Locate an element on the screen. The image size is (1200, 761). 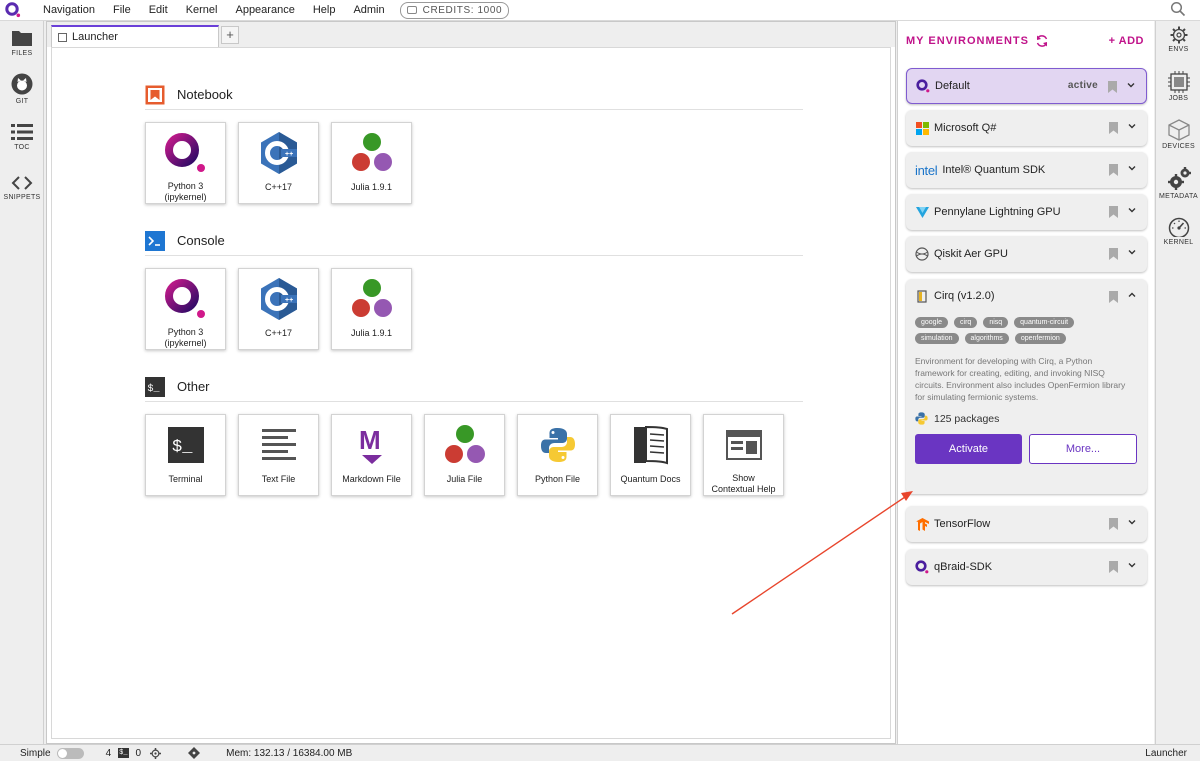
activate-button: Activate is located at coordinates (968, 449).